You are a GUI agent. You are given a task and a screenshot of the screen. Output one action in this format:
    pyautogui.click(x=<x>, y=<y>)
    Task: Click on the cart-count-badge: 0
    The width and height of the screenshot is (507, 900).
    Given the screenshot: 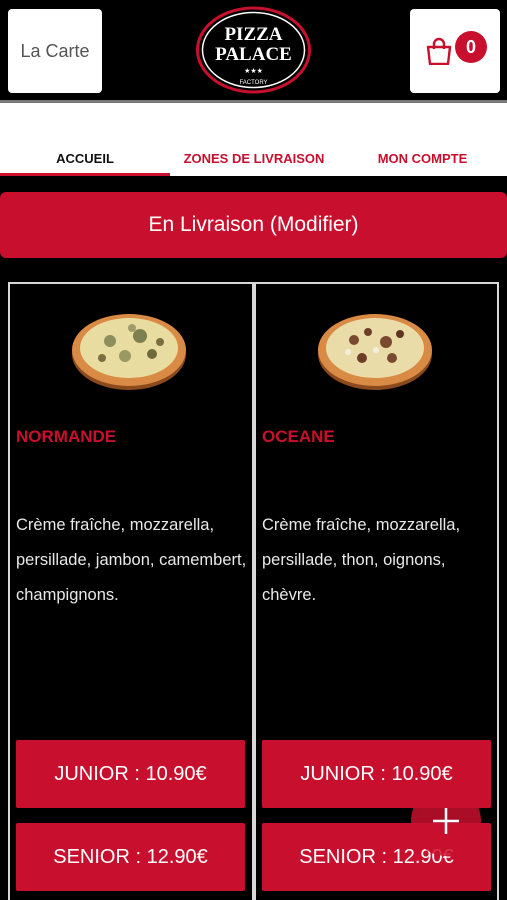 What is the action you would take?
    pyautogui.click(x=471, y=47)
    